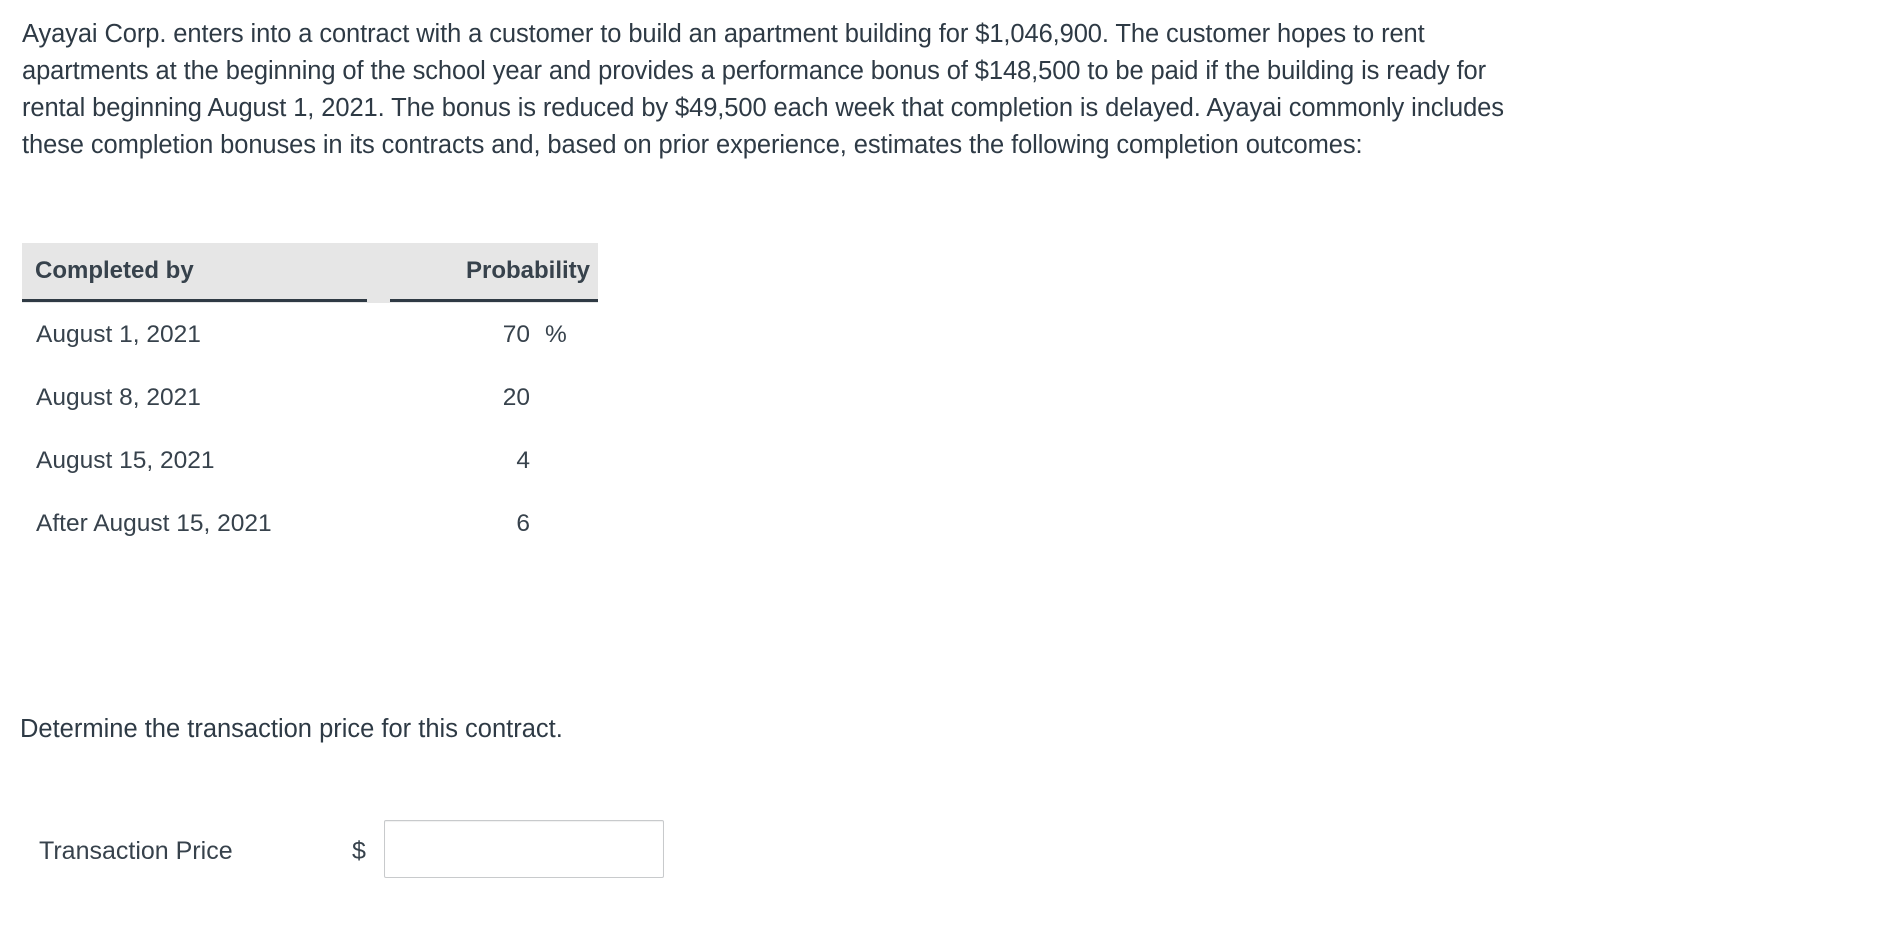  Describe the element at coordinates (154, 523) in the screenshot. I see `cell-completed-by: After August 15, 2021` at that location.